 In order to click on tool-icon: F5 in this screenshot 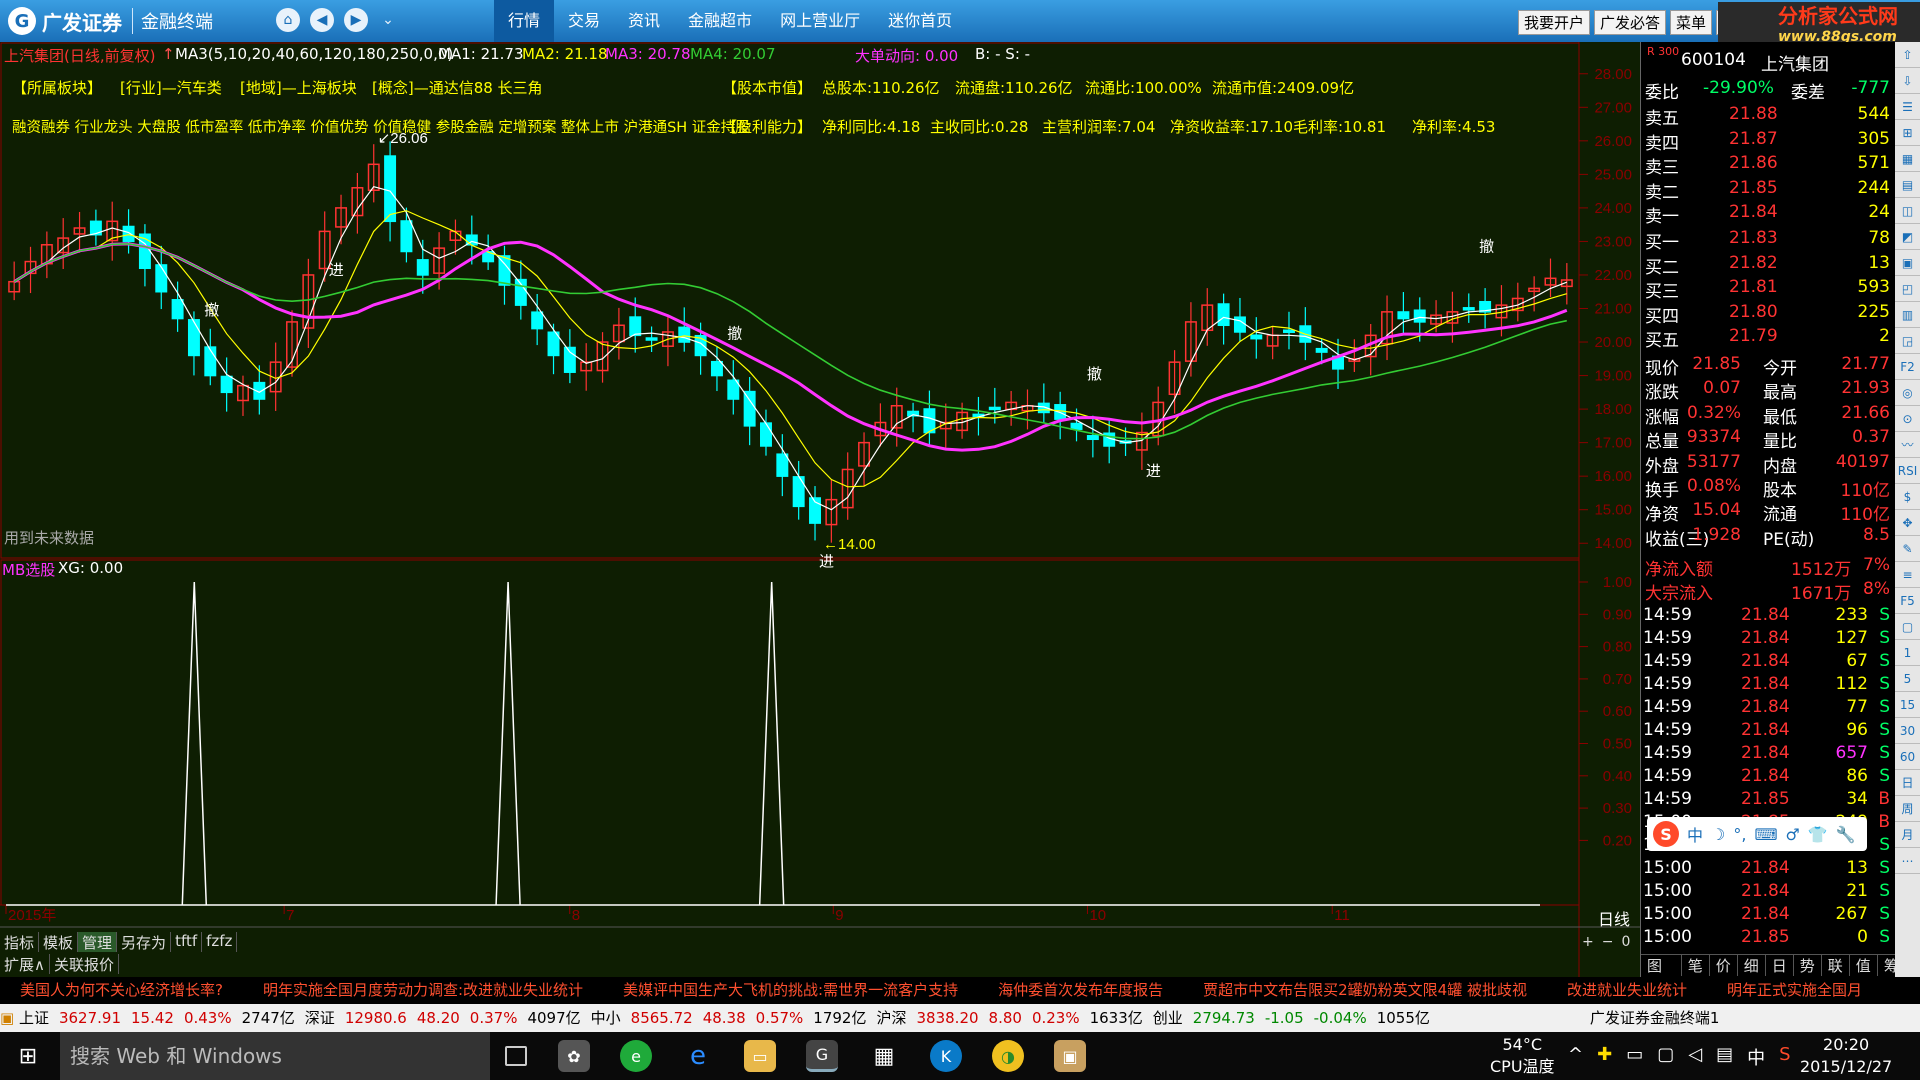, I will do `click(1907, 601)`.